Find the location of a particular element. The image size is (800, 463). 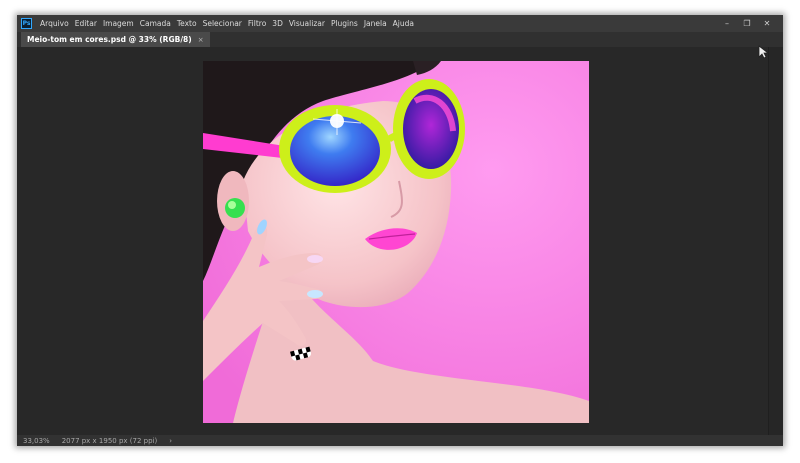

menu-janela: Janela is located at coordinates (375, 23).